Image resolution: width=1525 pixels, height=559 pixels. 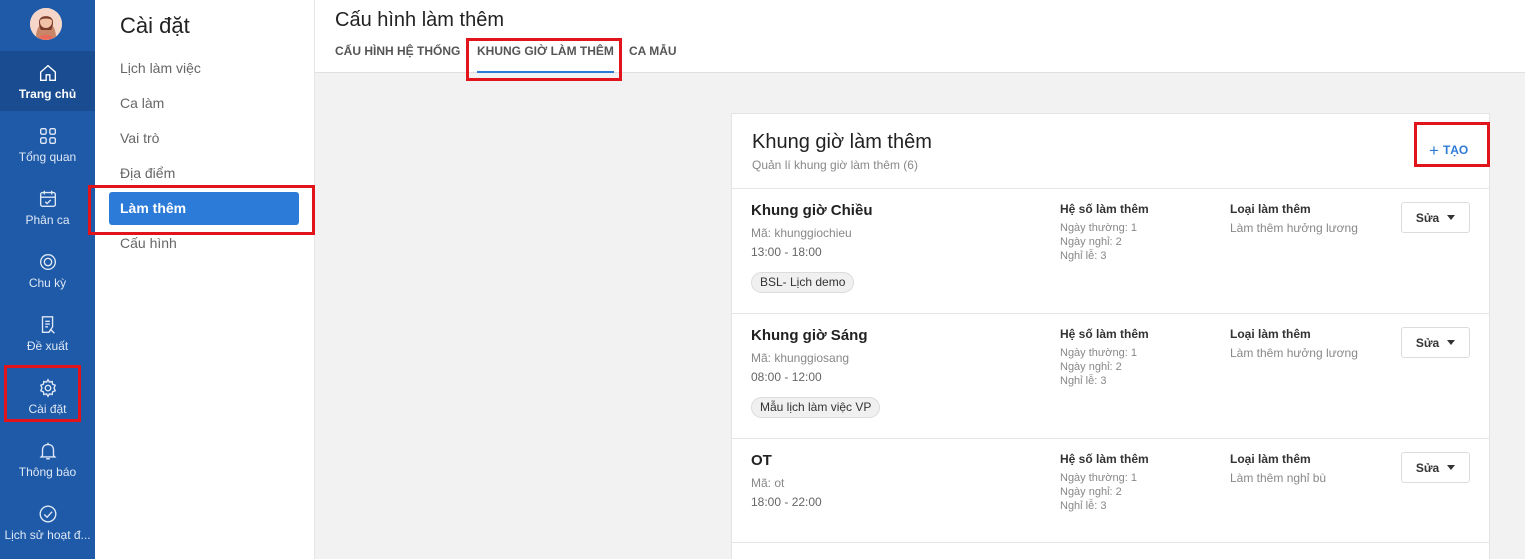 I want to click on nav-item-label: Chu kỳ, so click(x=47, y=282).